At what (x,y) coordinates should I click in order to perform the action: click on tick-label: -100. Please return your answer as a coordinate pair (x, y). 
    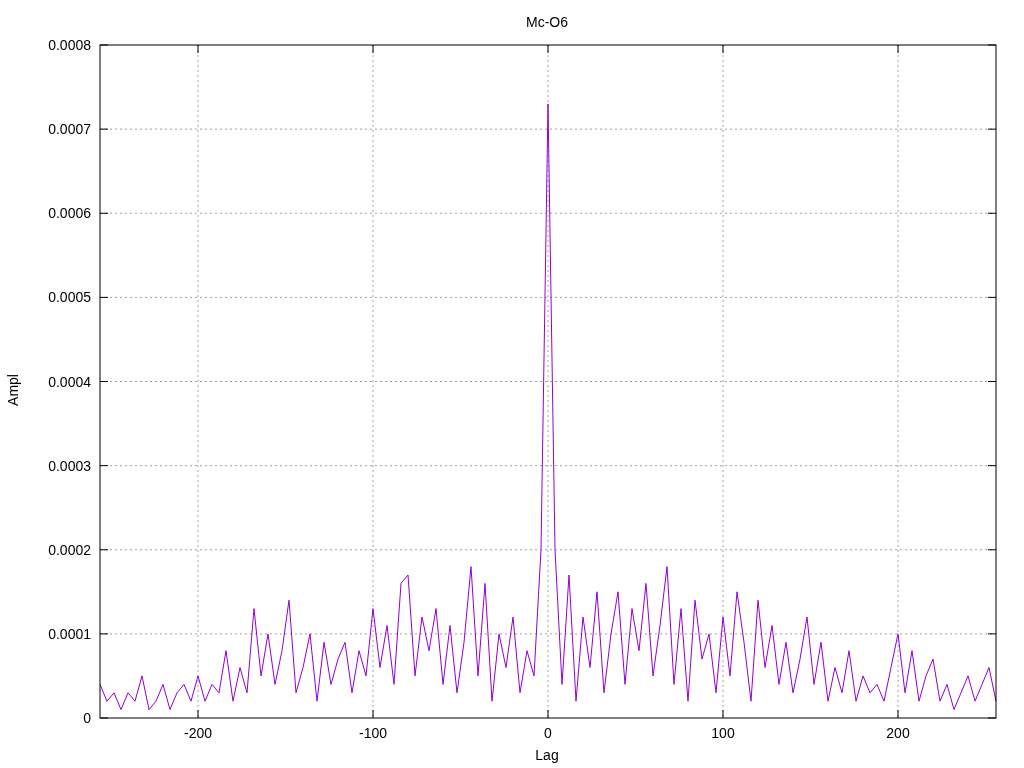
    Looking at the image, I should click on (373, 733).